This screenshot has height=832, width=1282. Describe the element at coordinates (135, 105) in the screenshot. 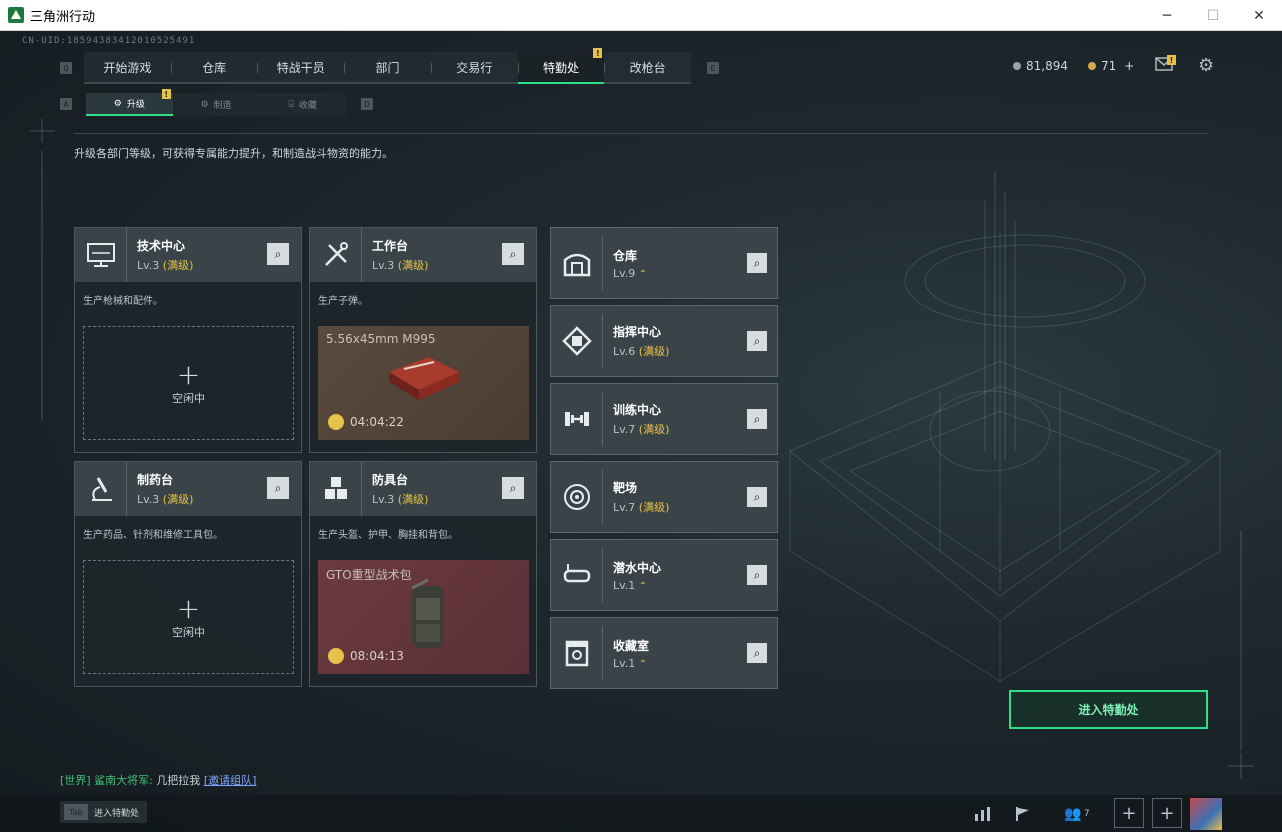

I see `subtab-upgrade-label: 升级` at that location.